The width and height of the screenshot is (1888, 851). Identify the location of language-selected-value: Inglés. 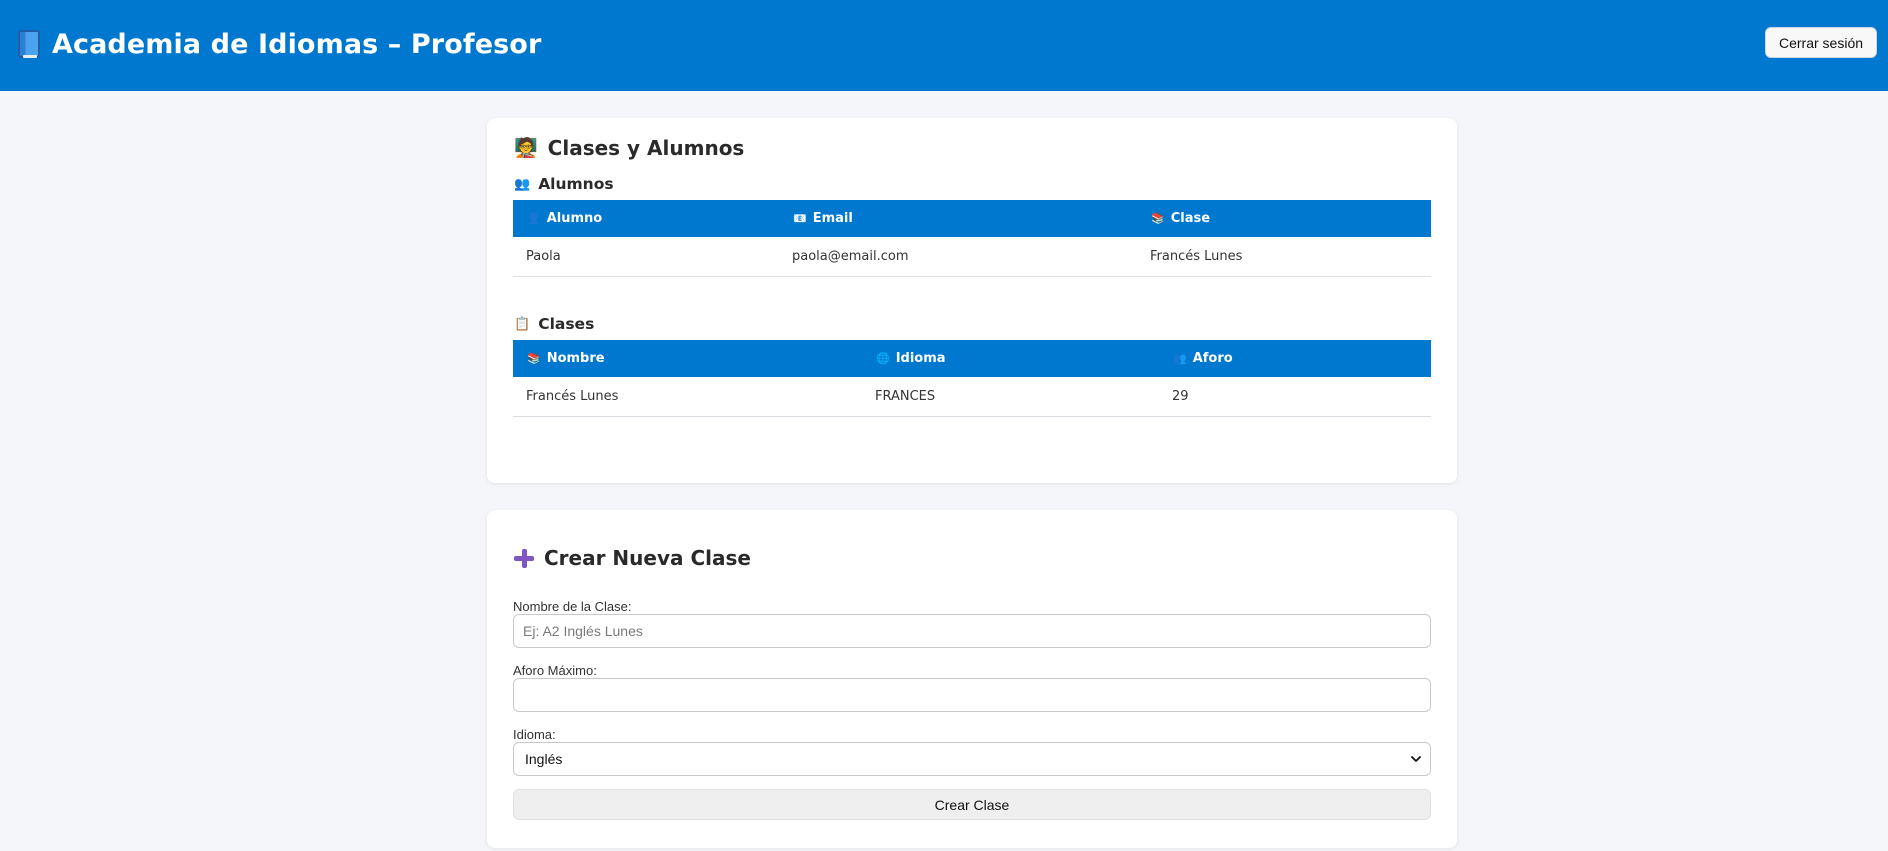
(544, 759).